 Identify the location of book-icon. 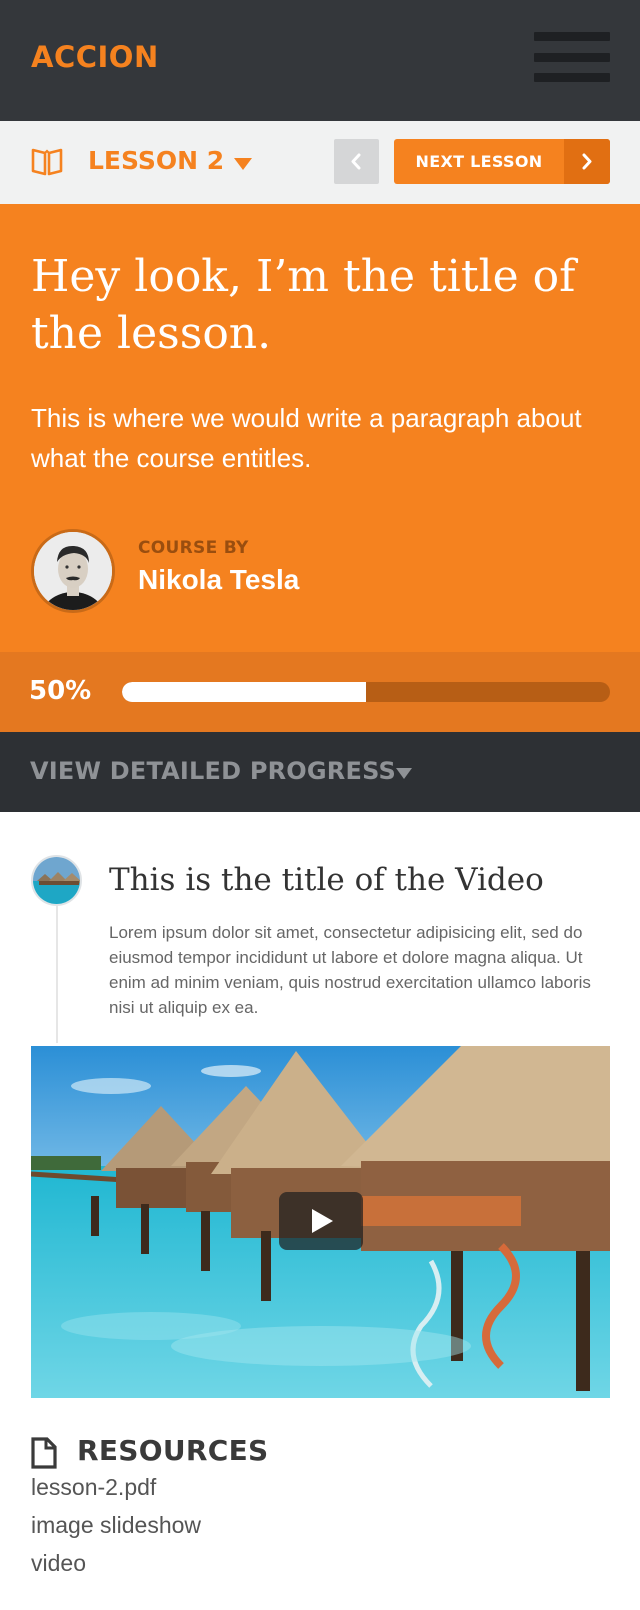
(47, 162).